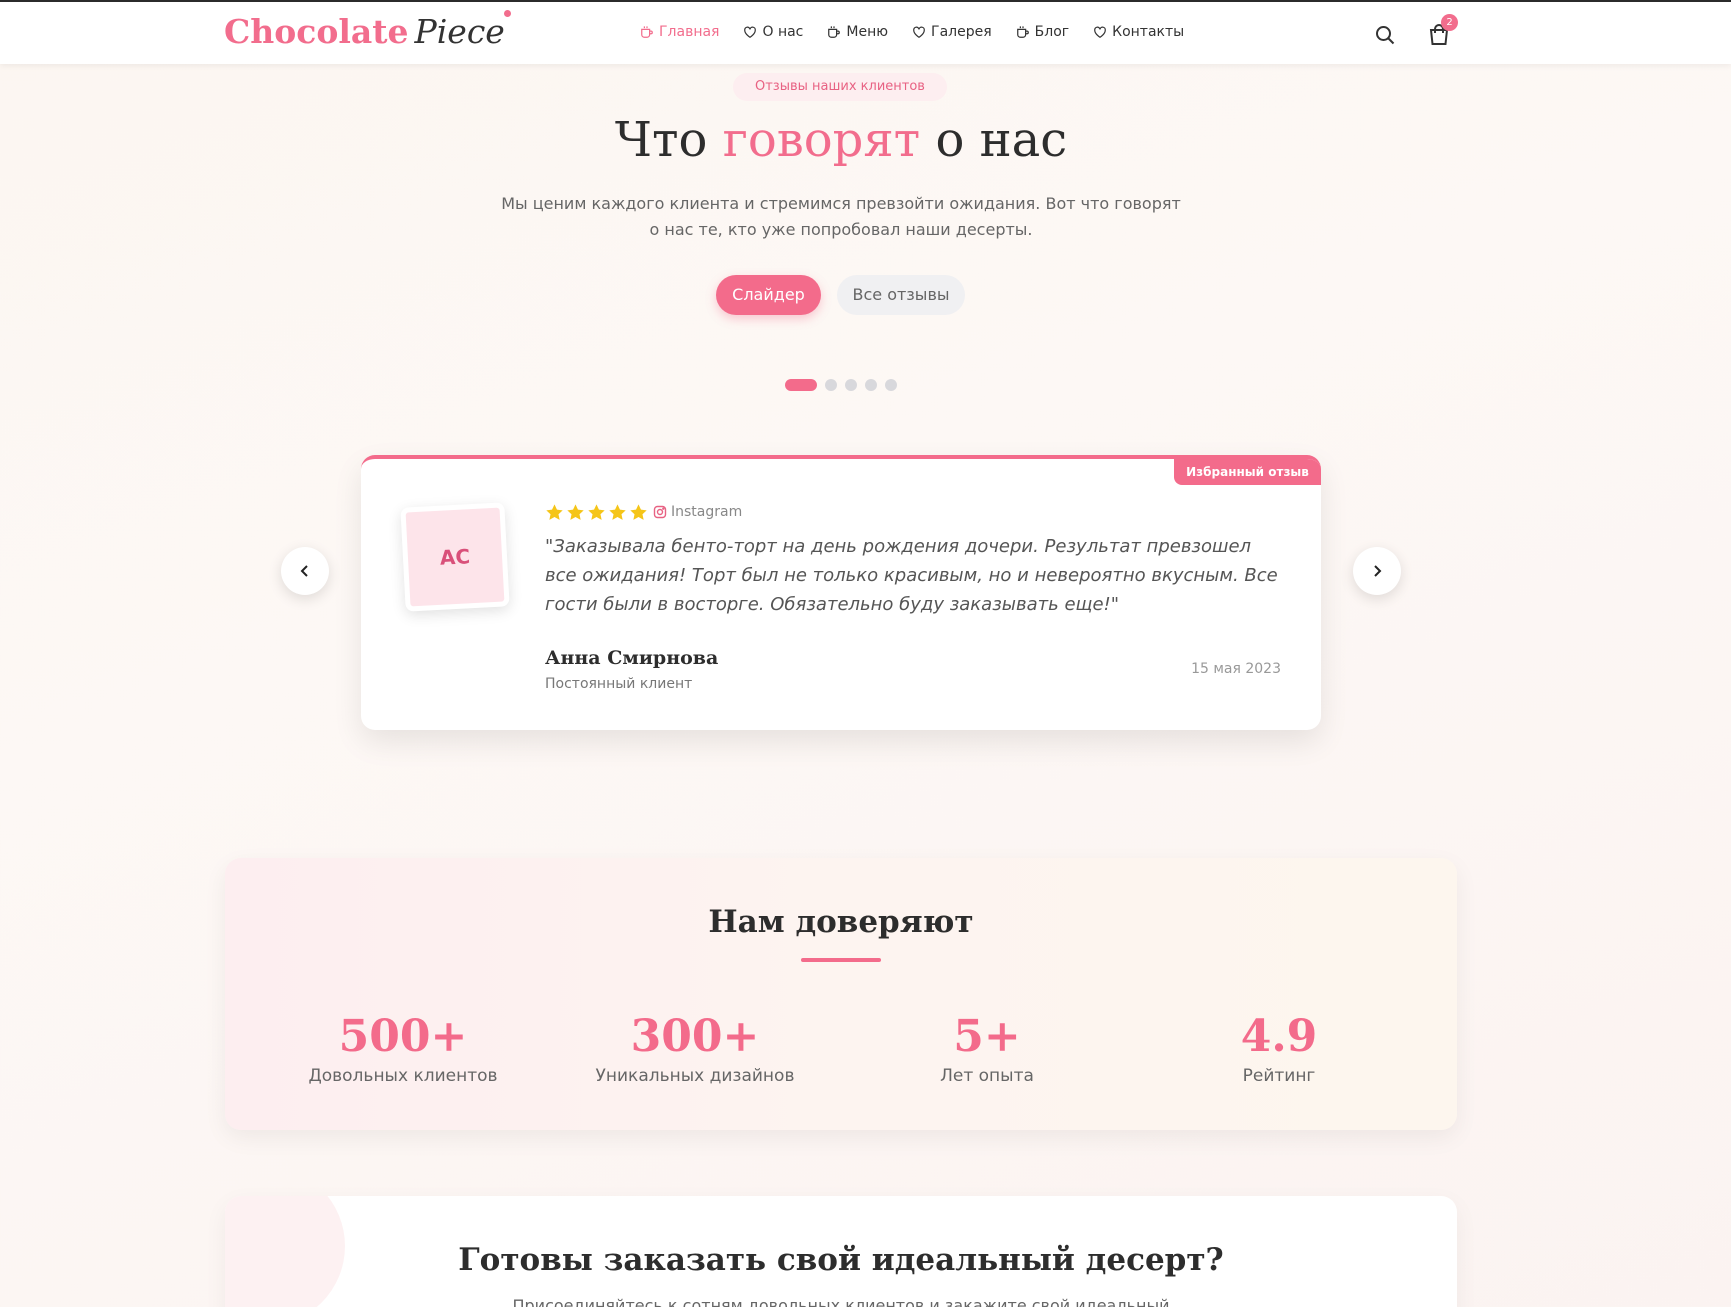 The height and width of the screenshot is (1307, 1731). I want to click on stat-label: Уникальных дизайнов, so click(695, 1076).